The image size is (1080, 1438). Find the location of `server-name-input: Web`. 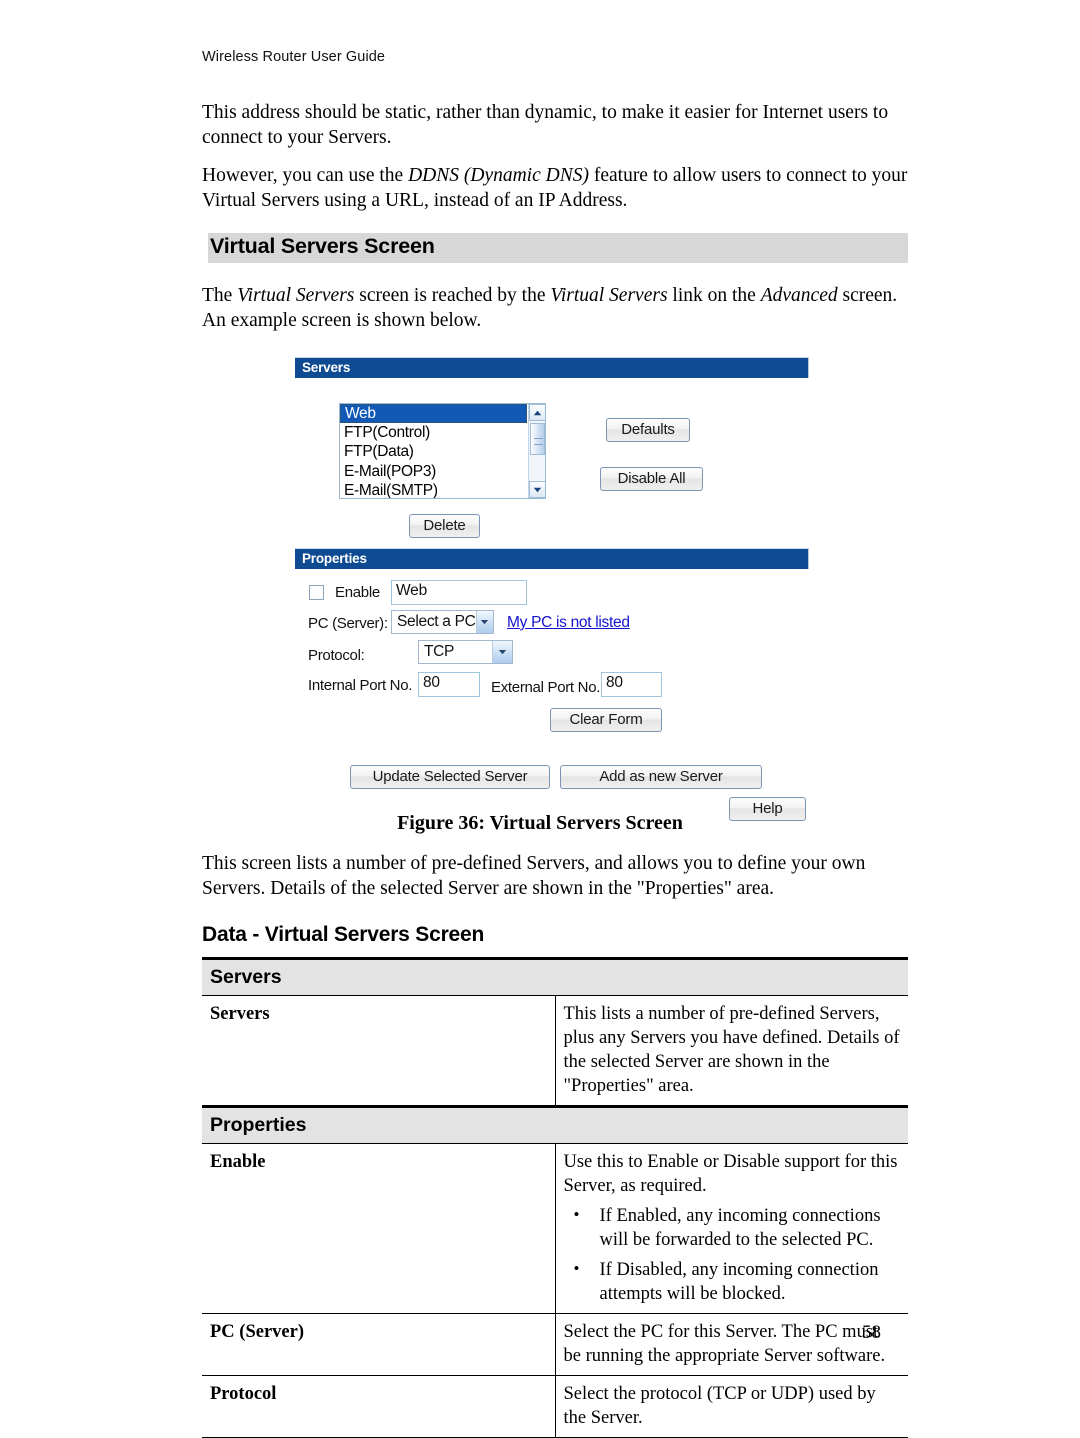

server-name-input: Web is located at coordinates (459, 592).